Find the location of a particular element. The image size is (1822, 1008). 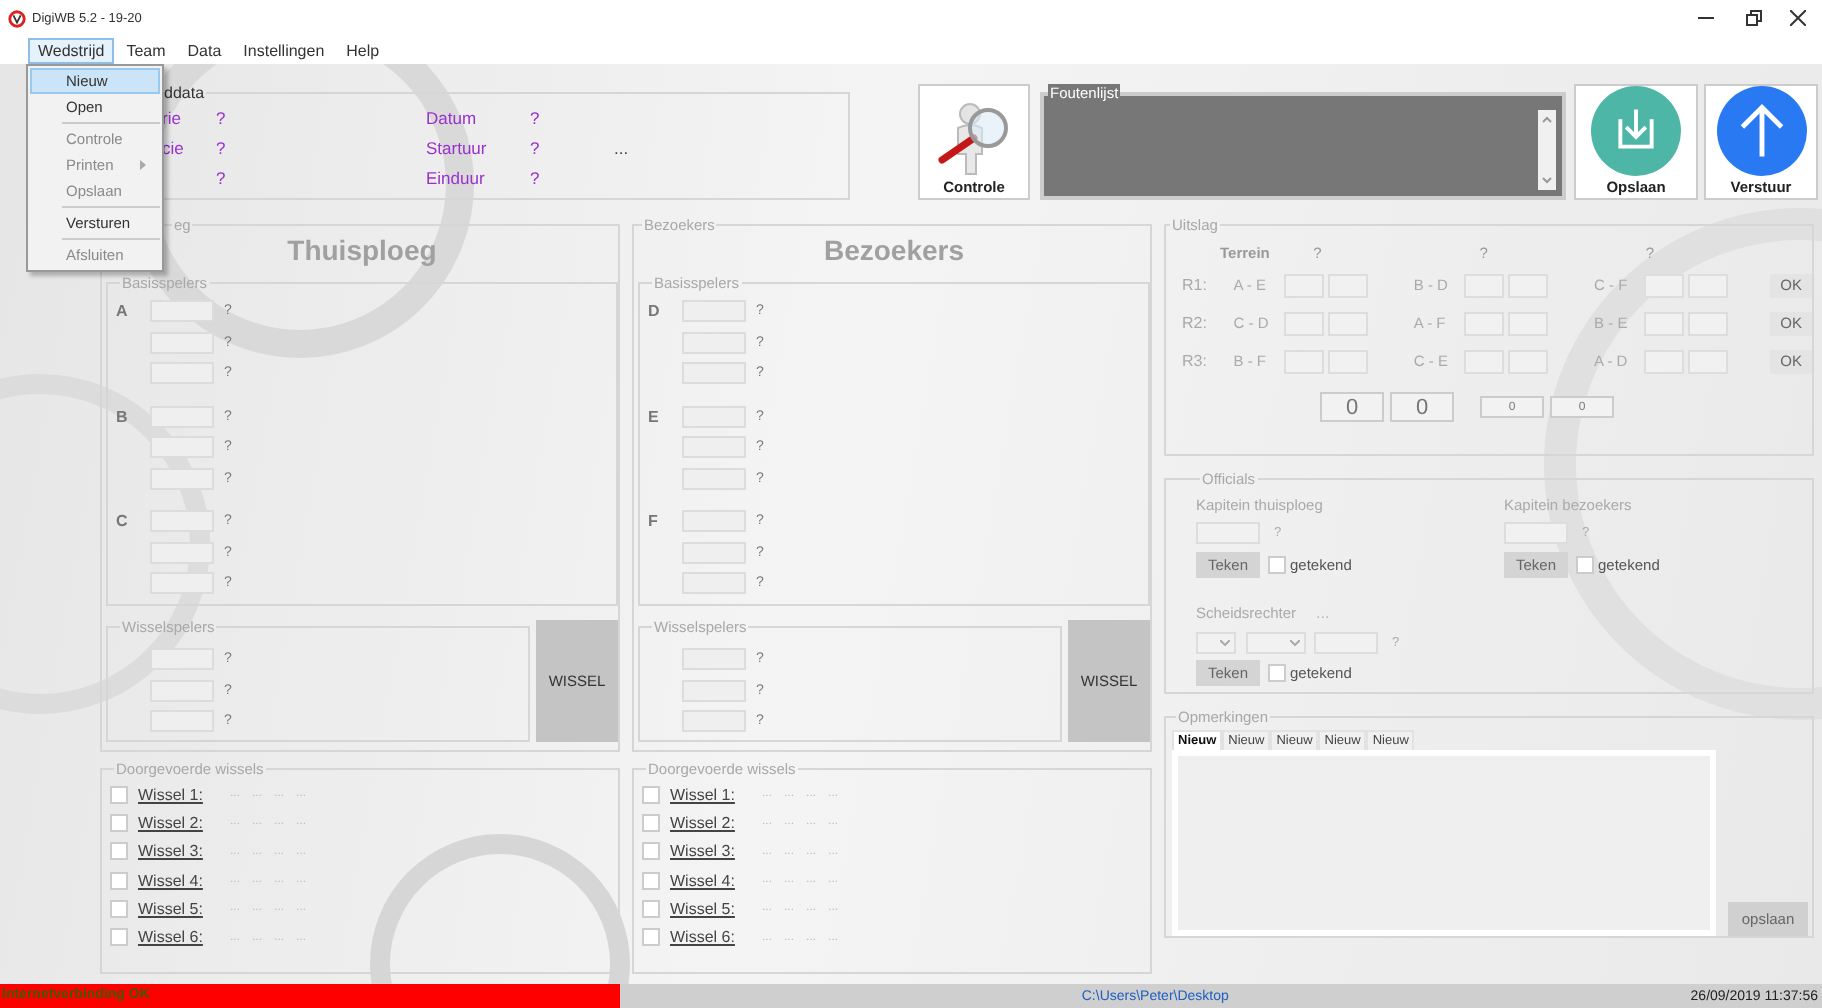

round-label: R3: is located at coordinates (1194, 361).